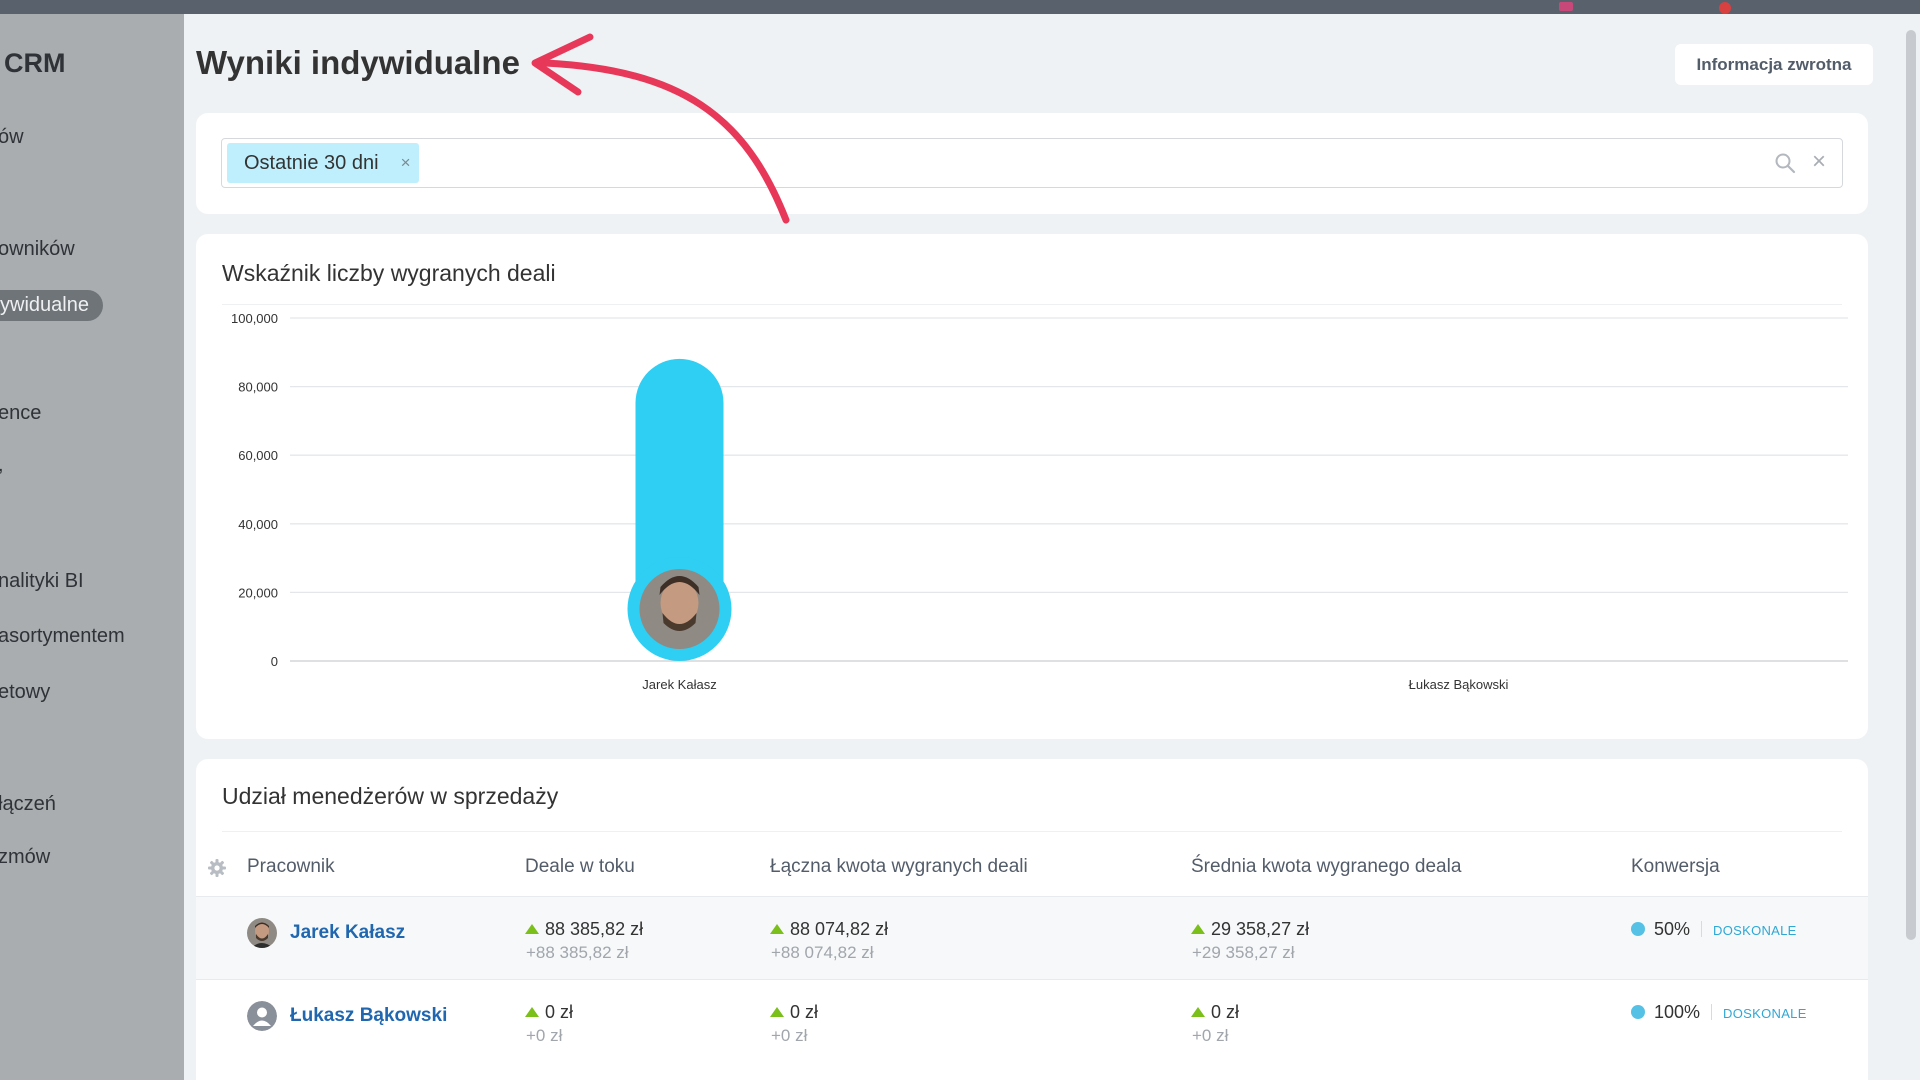 The width and height of the screenshot is (1920, 1080). I want to click on y-tick-label: 20,000, so click(258, 592).